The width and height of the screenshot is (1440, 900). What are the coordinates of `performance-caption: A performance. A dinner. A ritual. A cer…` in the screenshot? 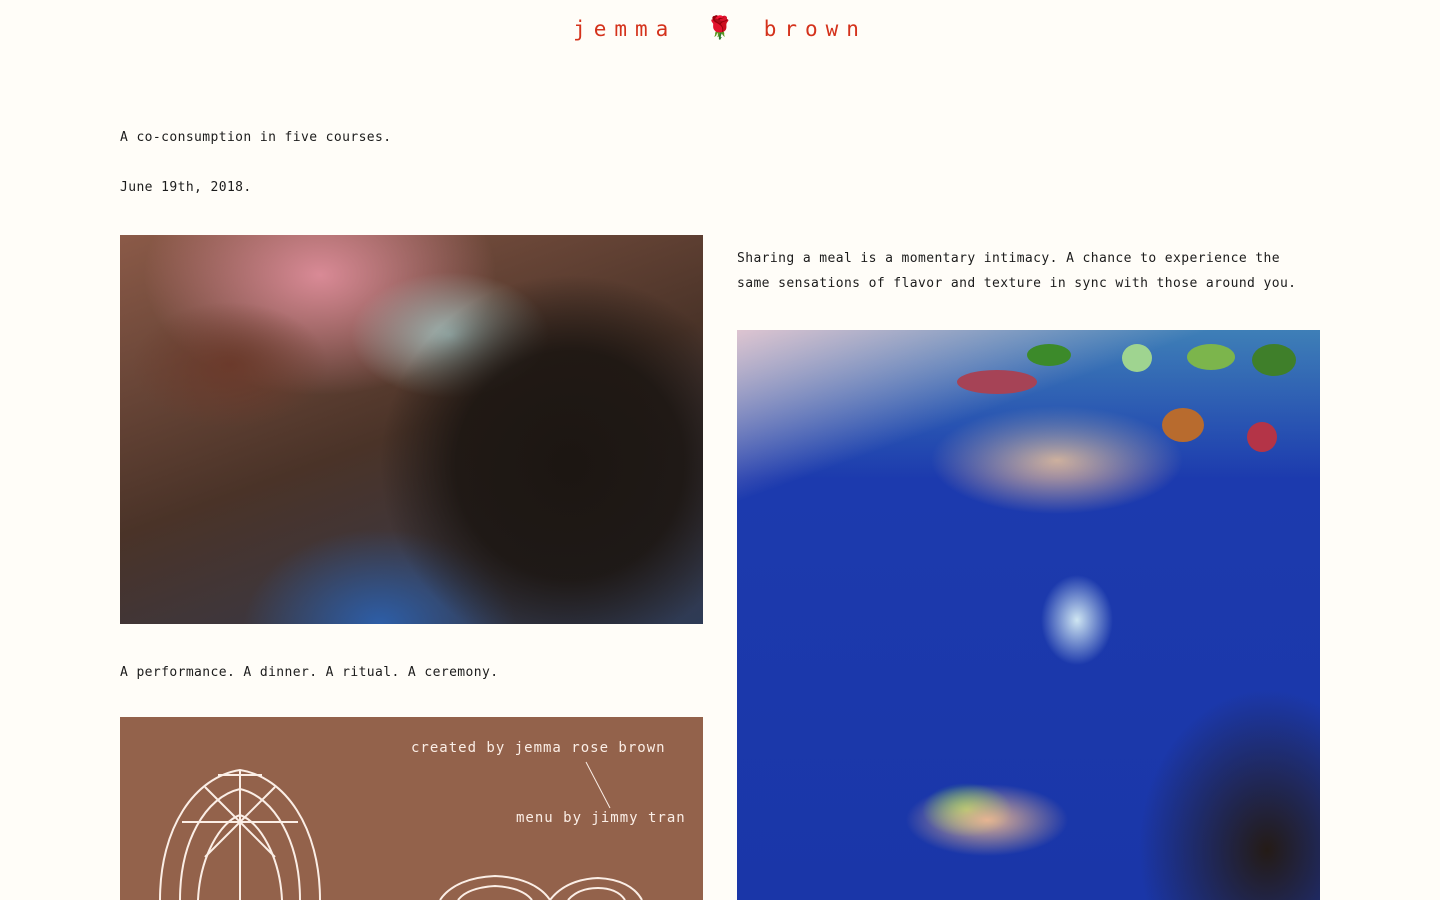 It's located at (309, 672).